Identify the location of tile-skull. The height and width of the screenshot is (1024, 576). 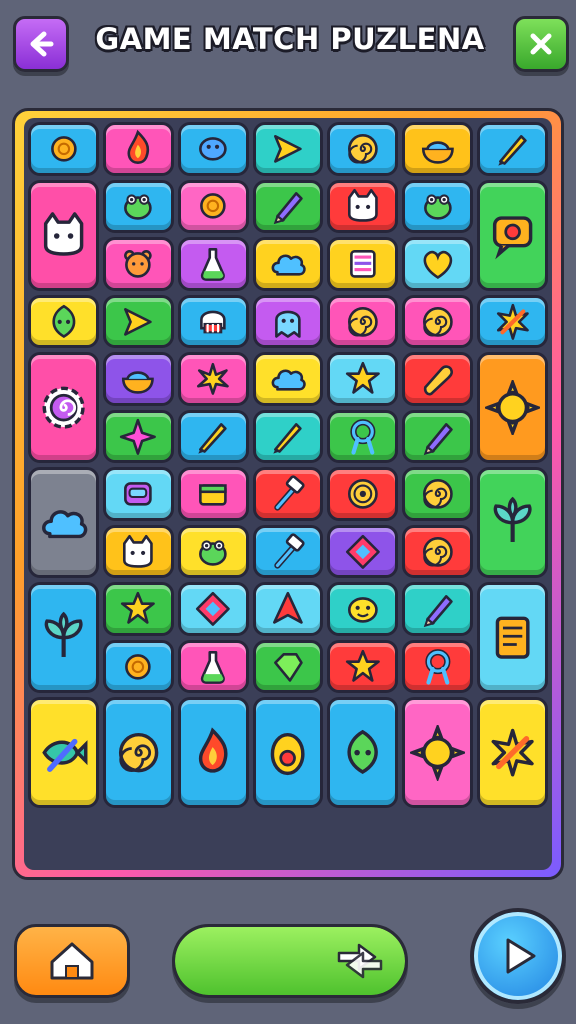
(213, 321).